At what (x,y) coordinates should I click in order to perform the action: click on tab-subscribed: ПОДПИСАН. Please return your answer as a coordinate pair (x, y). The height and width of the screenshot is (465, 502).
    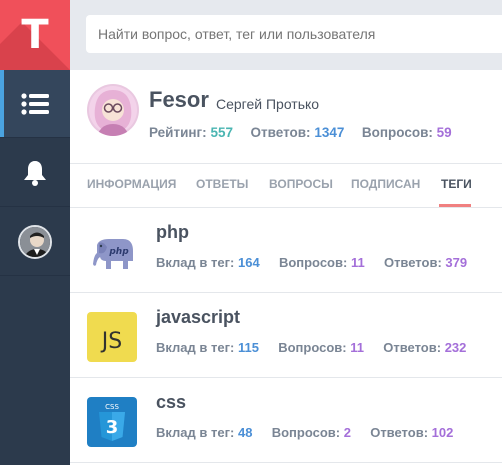
    Looking at the image, I should click on (385, 184).